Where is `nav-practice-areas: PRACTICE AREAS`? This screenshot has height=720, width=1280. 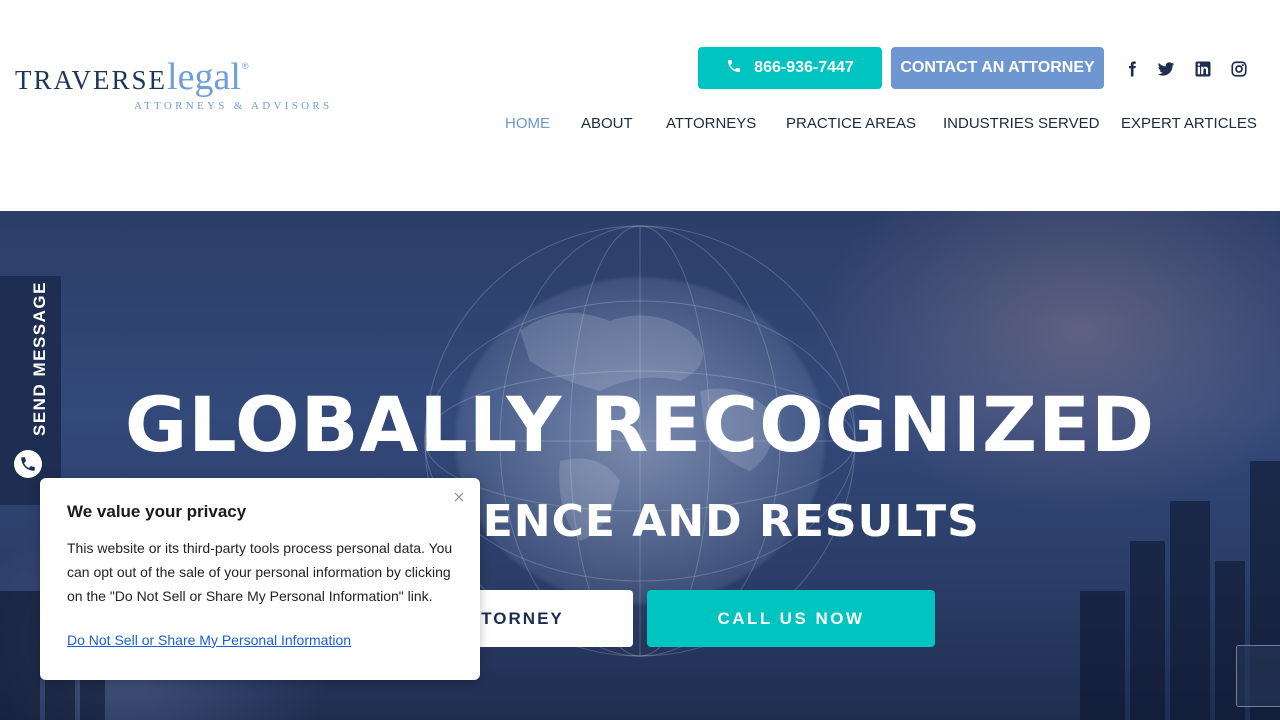
nav-practice-areas: PRACTICE AREAS is located at coordinates (851, 124).